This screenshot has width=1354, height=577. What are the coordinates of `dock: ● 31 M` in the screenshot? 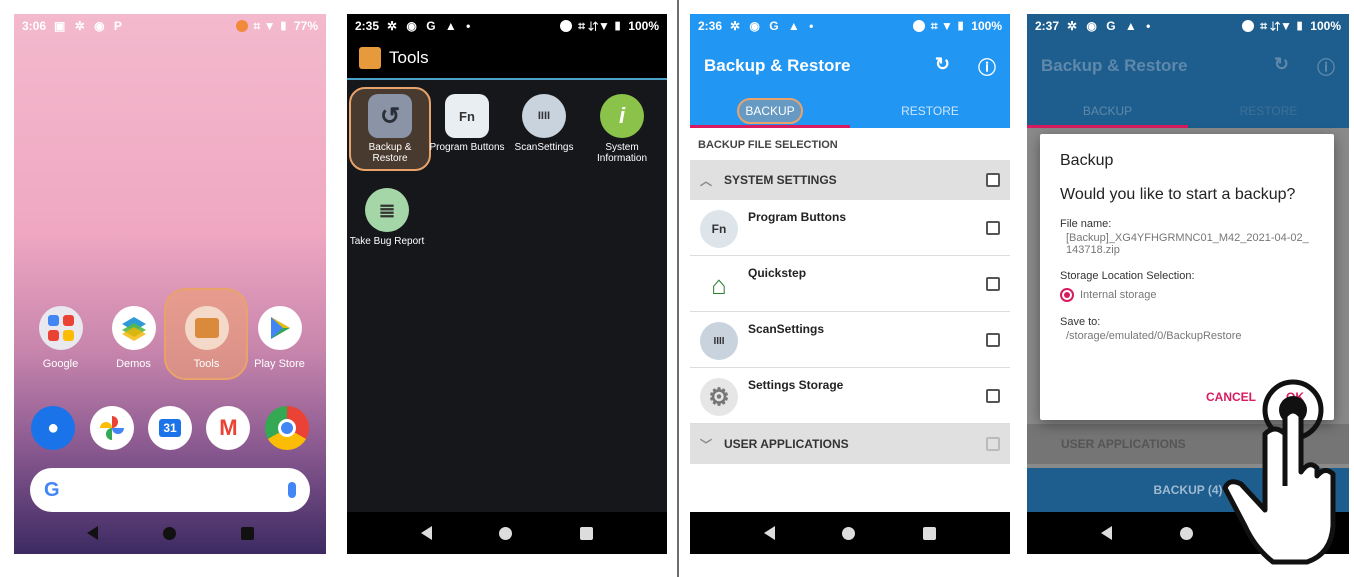 It's located at (170, 428).